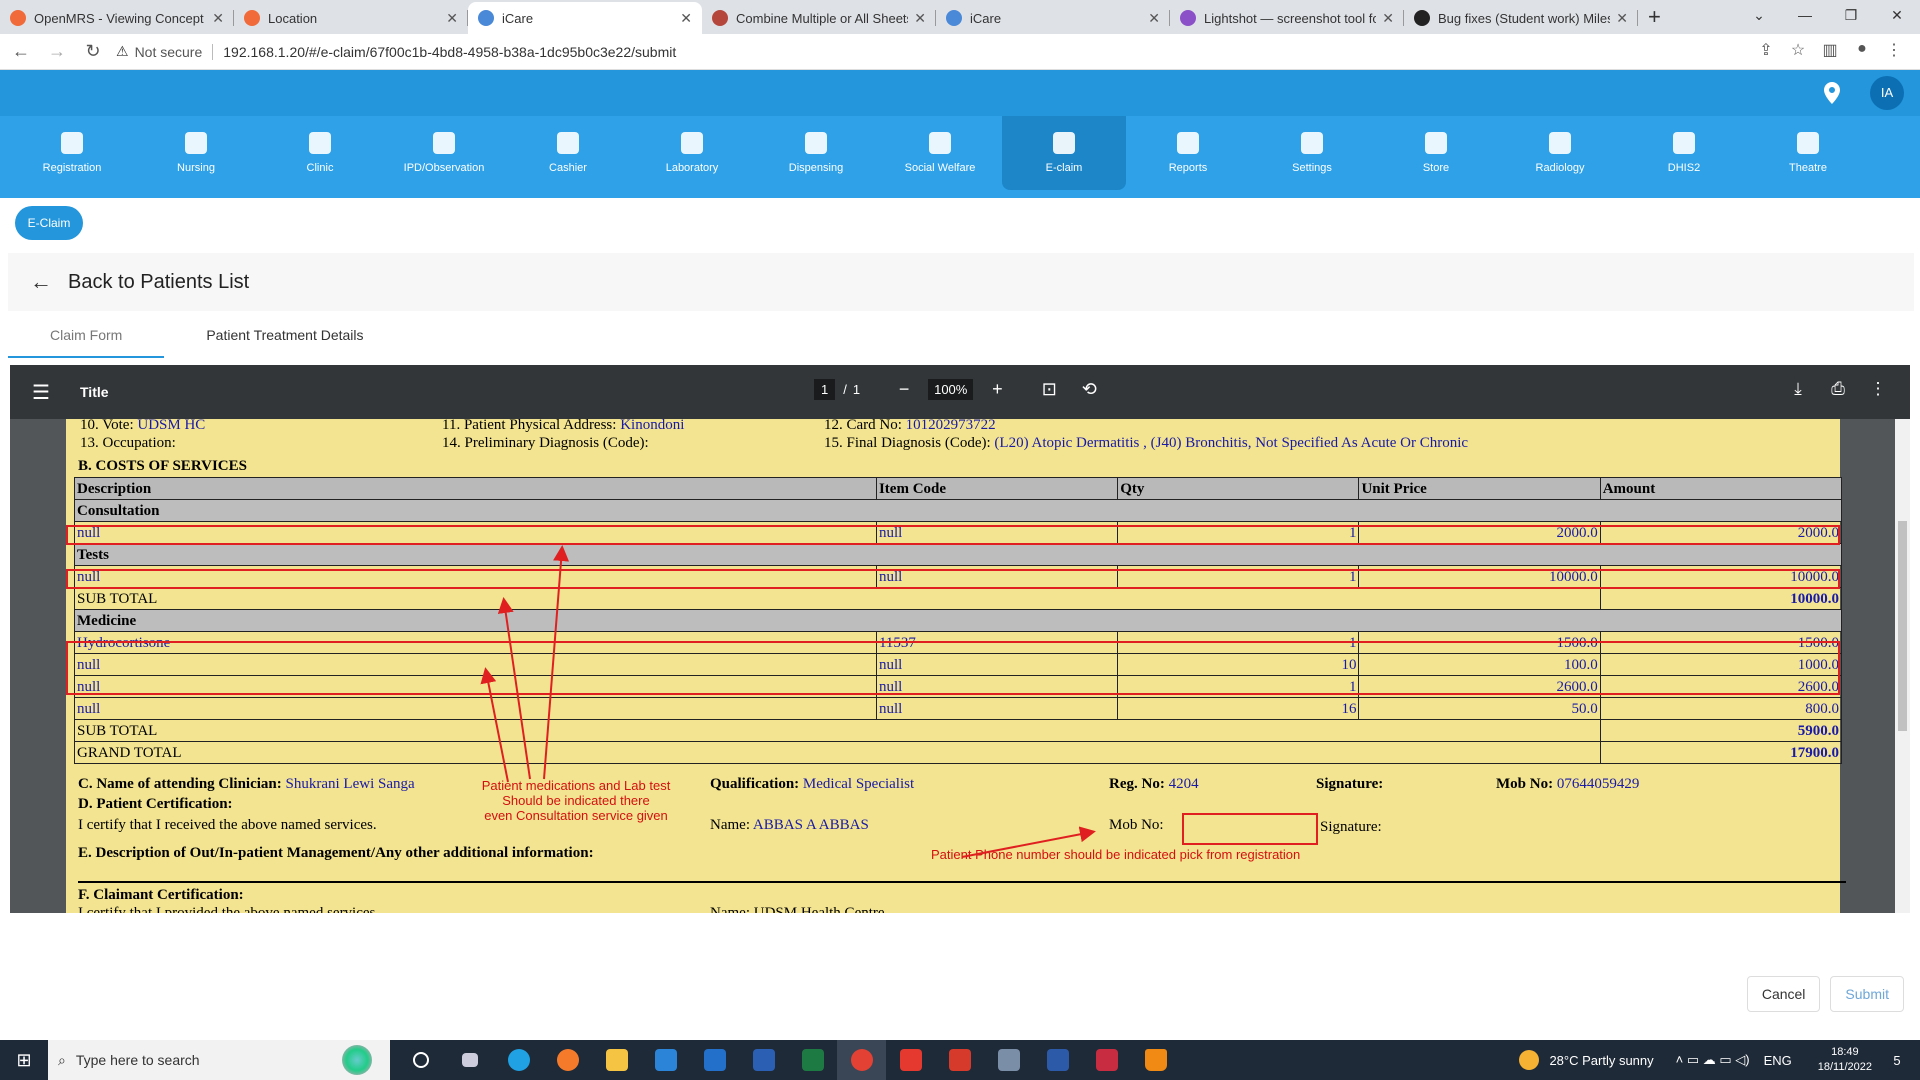  I want to click on user-avatar: IA, so click(1887, 93).